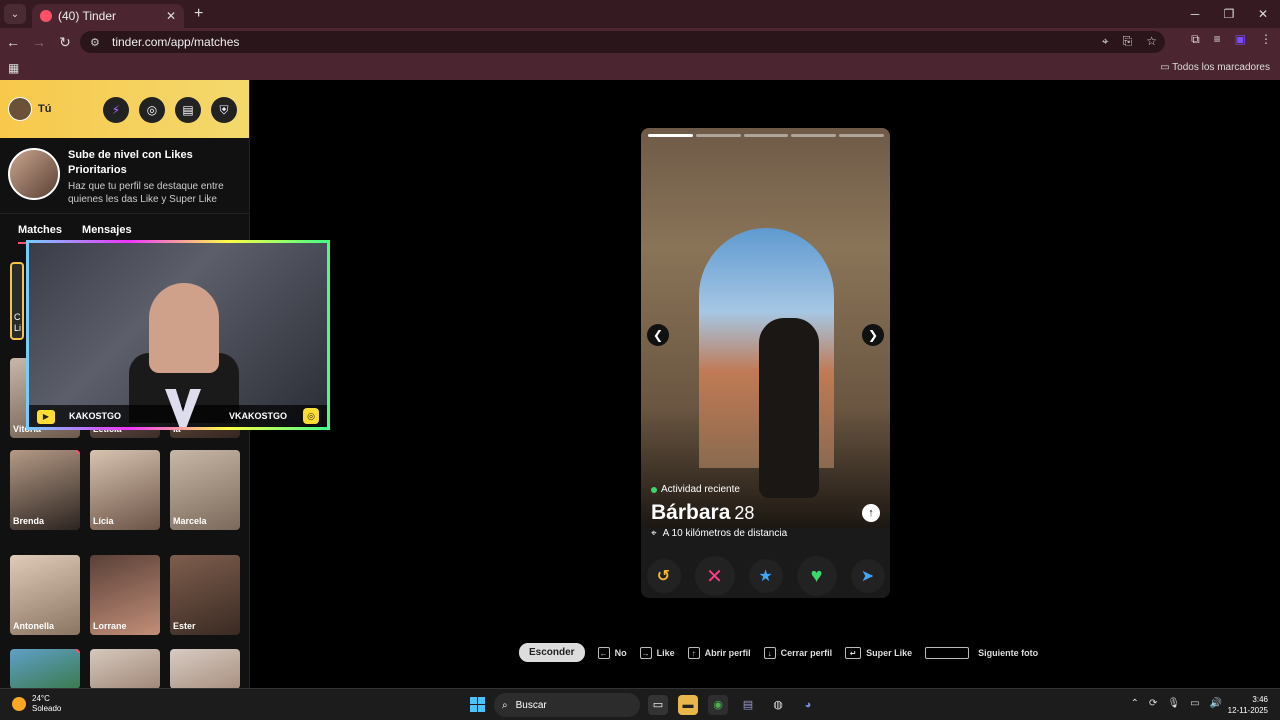 The image size is (1280, 720). I want to click on next-photo-icon: ❯, so click(873, 335).